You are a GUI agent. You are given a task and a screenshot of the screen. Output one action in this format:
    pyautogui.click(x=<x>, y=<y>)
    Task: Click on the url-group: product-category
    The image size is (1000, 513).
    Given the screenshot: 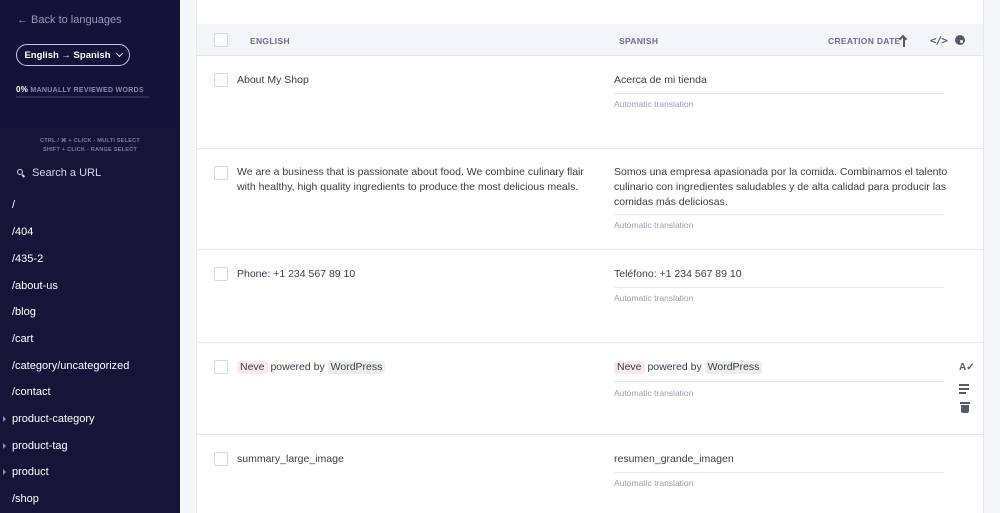 What is the action you would take?
    pyautogui.click(x=49, y=419)
    